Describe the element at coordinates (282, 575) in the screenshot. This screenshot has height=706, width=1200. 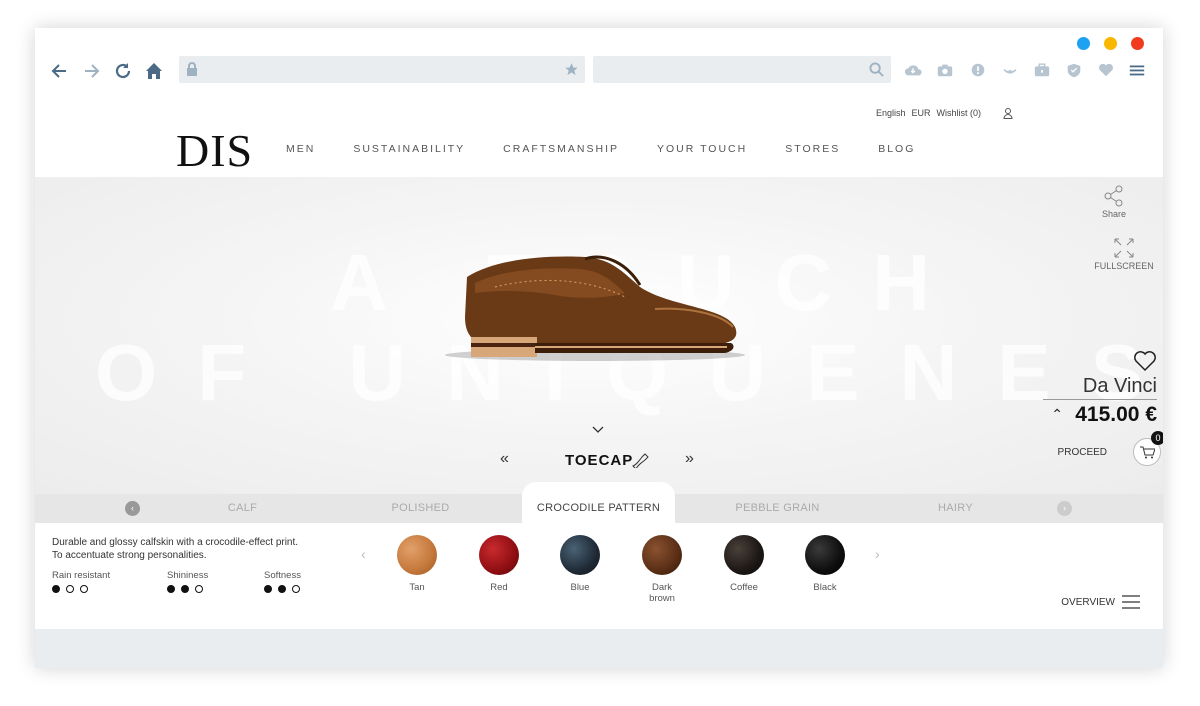
I see `property-label-softness: Softness` at that location.